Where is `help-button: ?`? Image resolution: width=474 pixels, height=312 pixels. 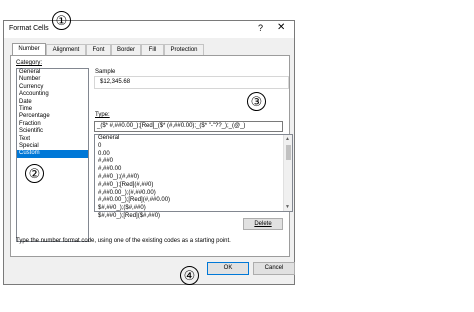
help-button: ? is located at coordinates (260, 28).